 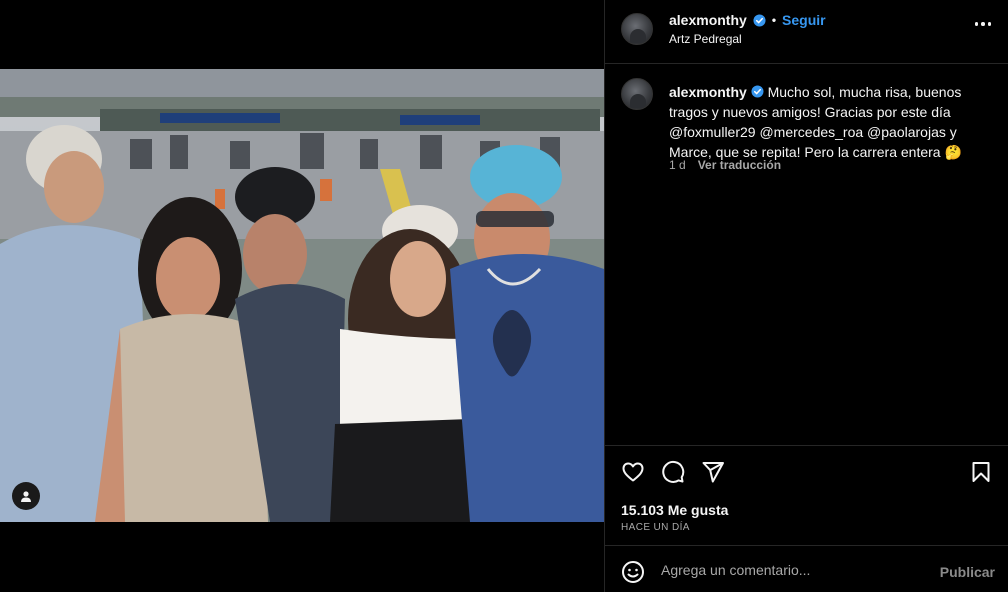 I want to click on comment-bar: Publicar, so click(x=806, y=568).